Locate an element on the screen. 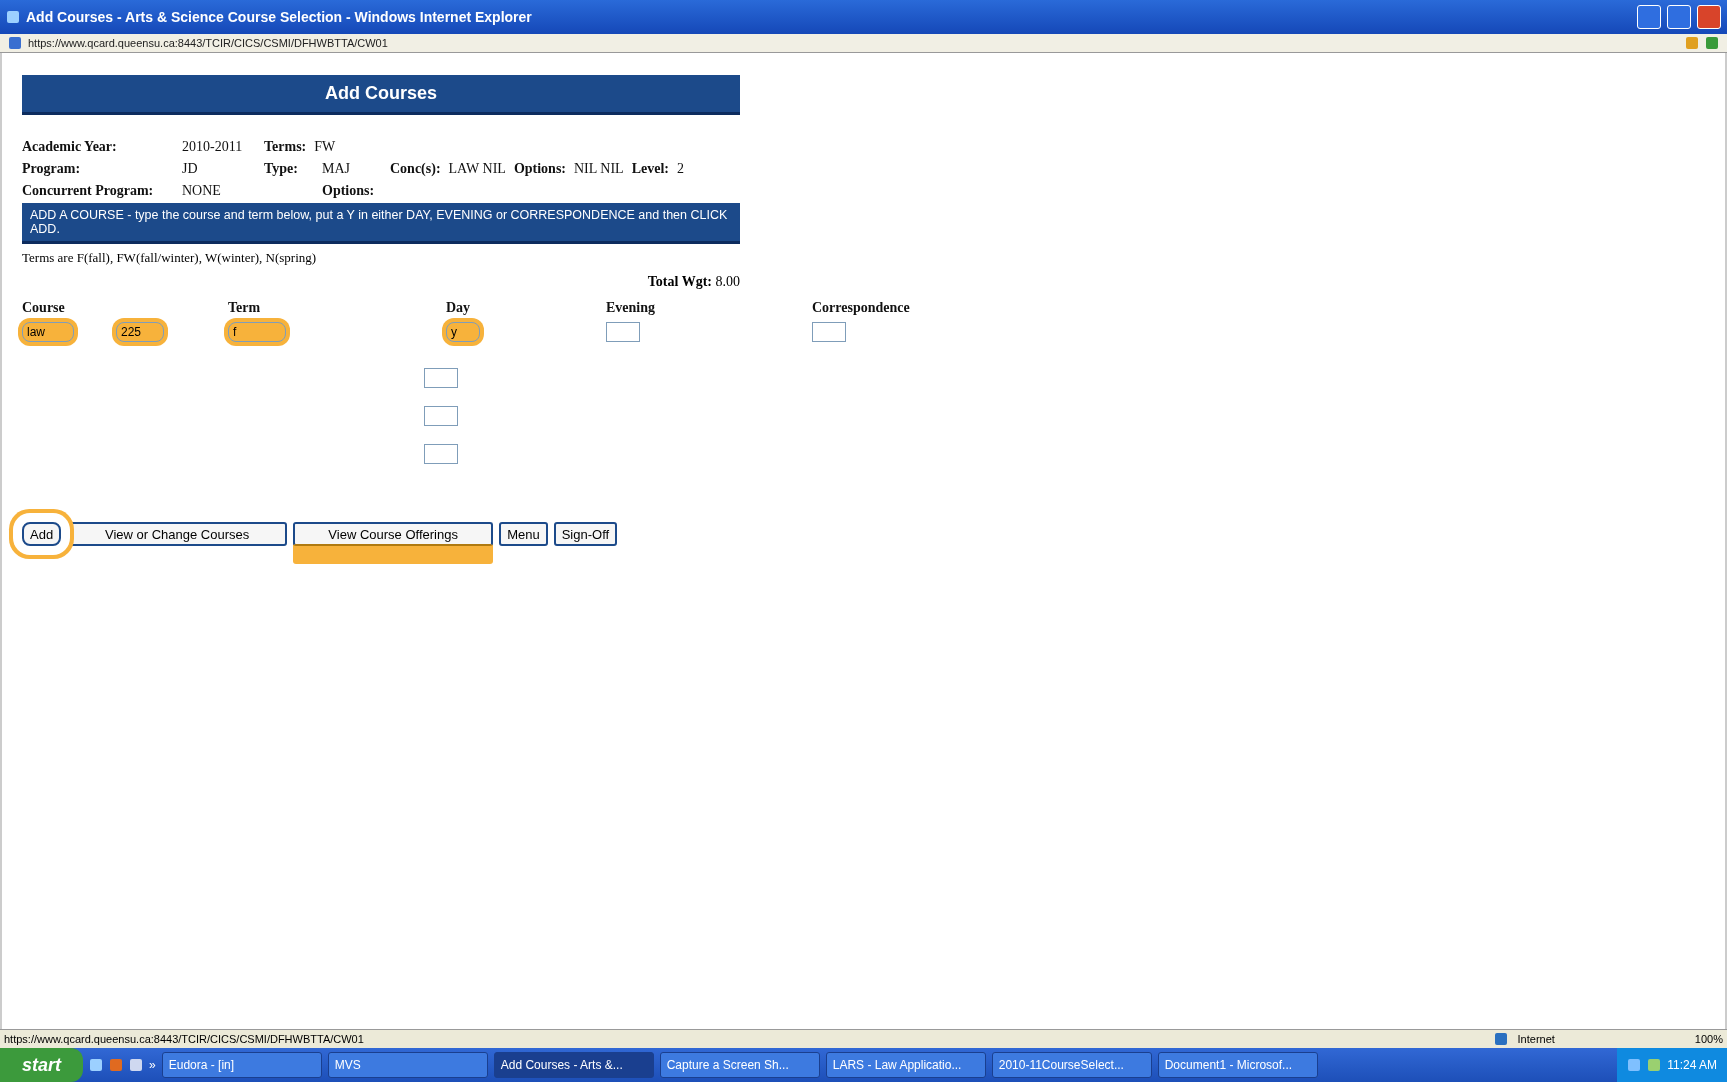  instruction-banner: ADD A COURSE - type the course and term below, put a Y in either DAY, EVENING or CORRESPONDENCE and then CLICK ADD. is located at coordinates (381, 223).